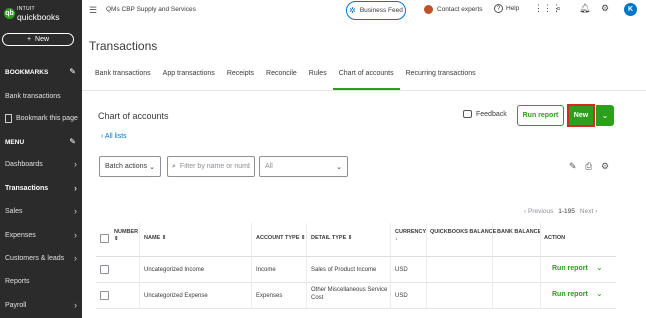 This screenshot has height=318, width=646. Describe the element at coordinates (104, 238) in the screenshot. I see `select-all-checkbox` at that location.